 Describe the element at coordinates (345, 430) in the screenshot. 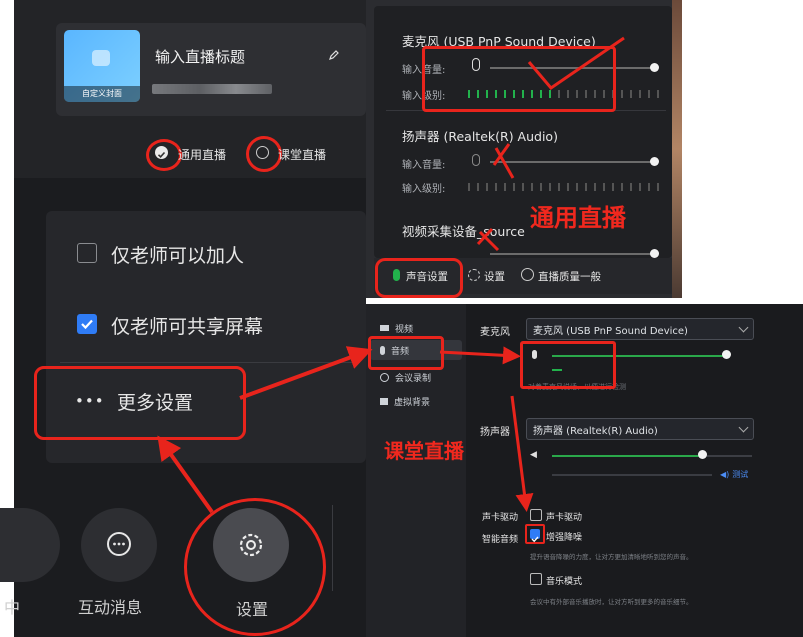

I see `annotation-arrows` at that location.